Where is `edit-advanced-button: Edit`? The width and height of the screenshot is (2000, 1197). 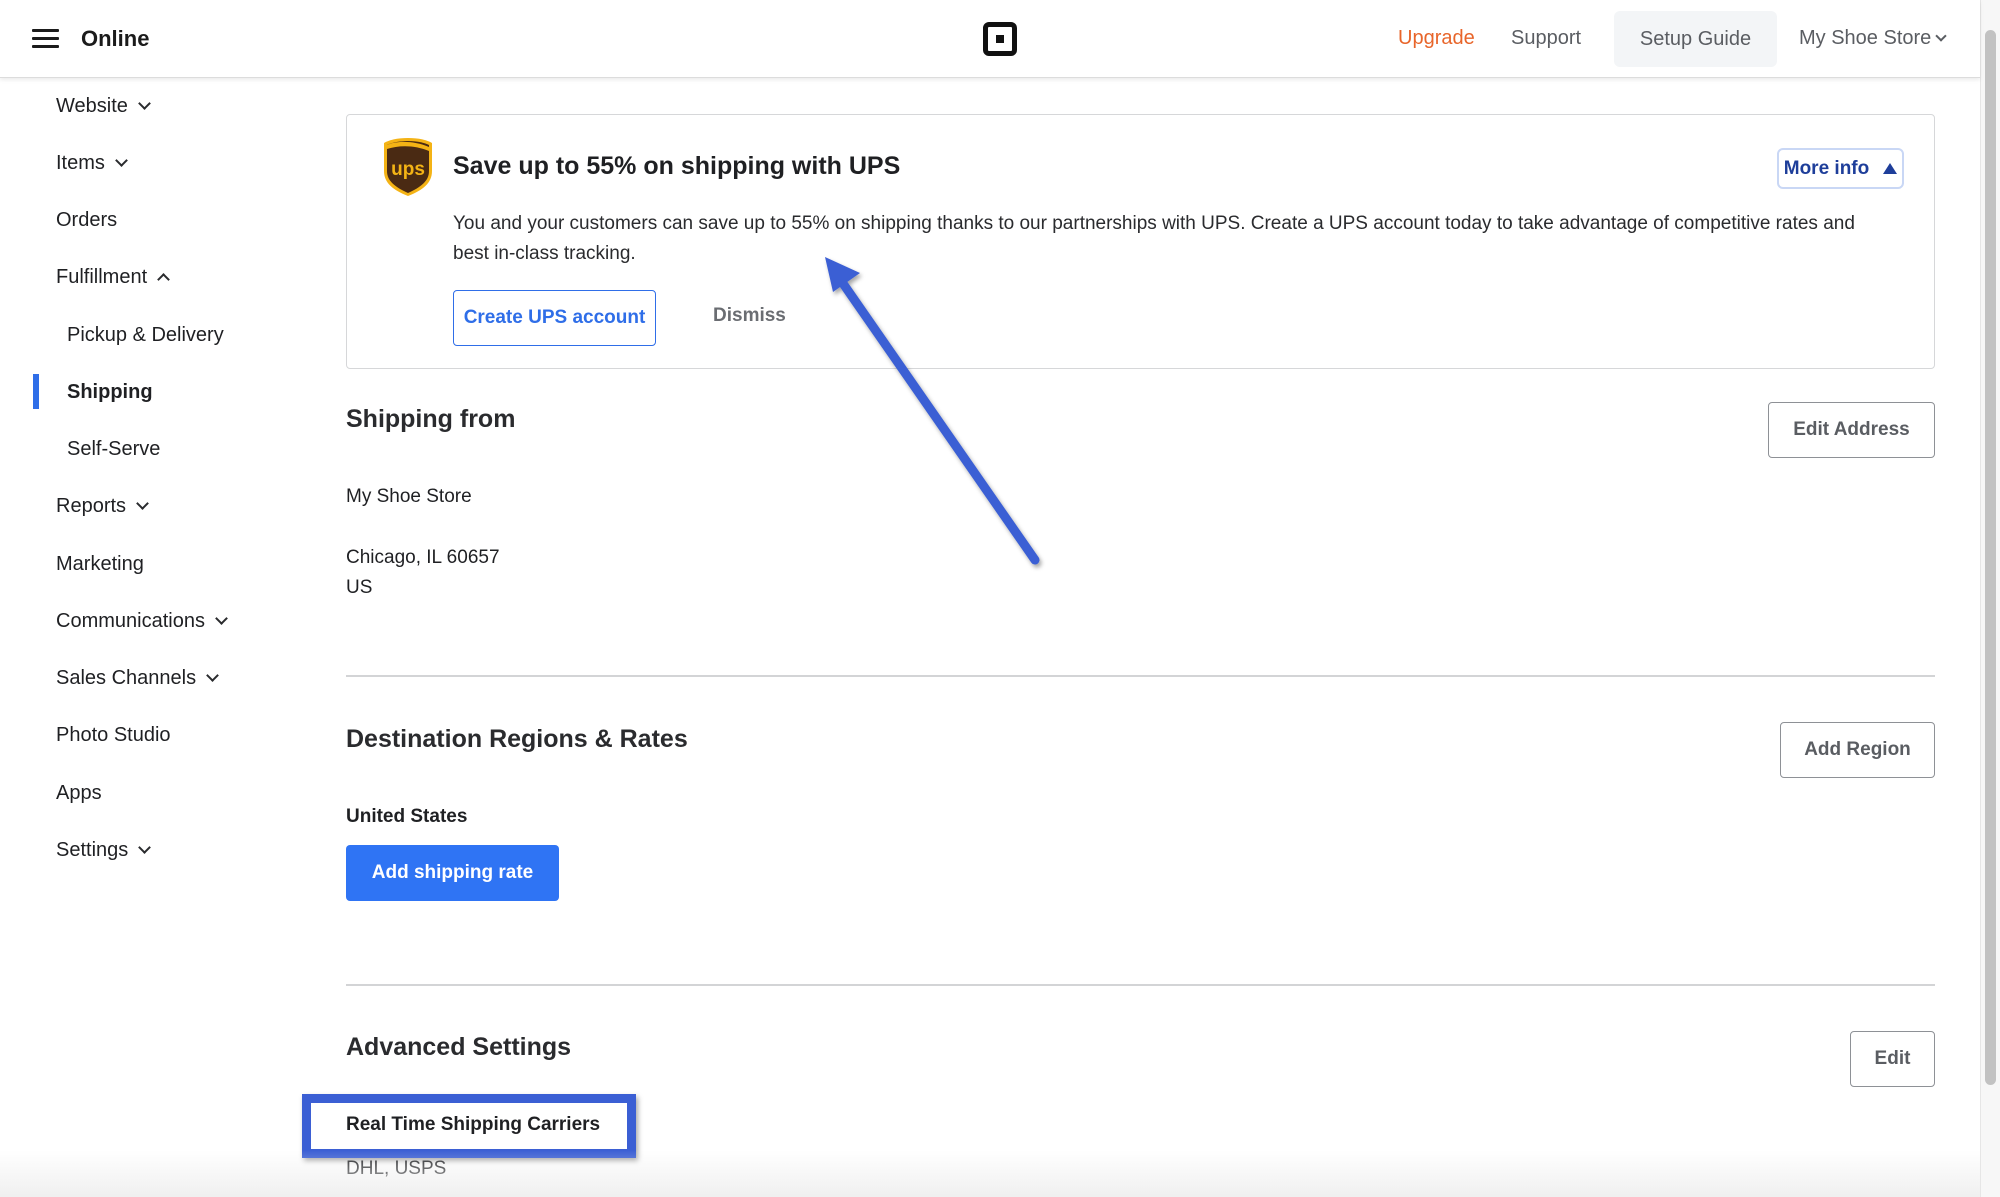 edit-advanced-button: Edit is located at coordinates (1892, 1059).